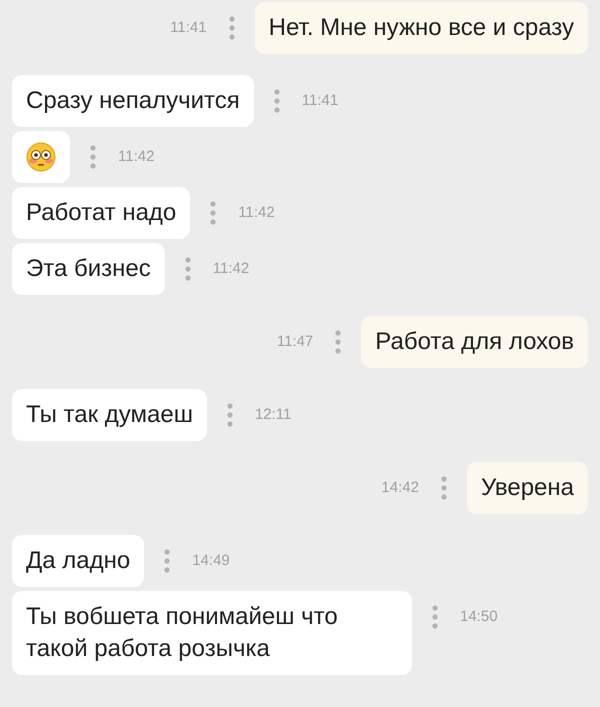 The height and width of the screenshot is (707, 600). Describe the element at coordinates (78, 561) in the screenshot. I see `message-text: Да ладно` at that location.